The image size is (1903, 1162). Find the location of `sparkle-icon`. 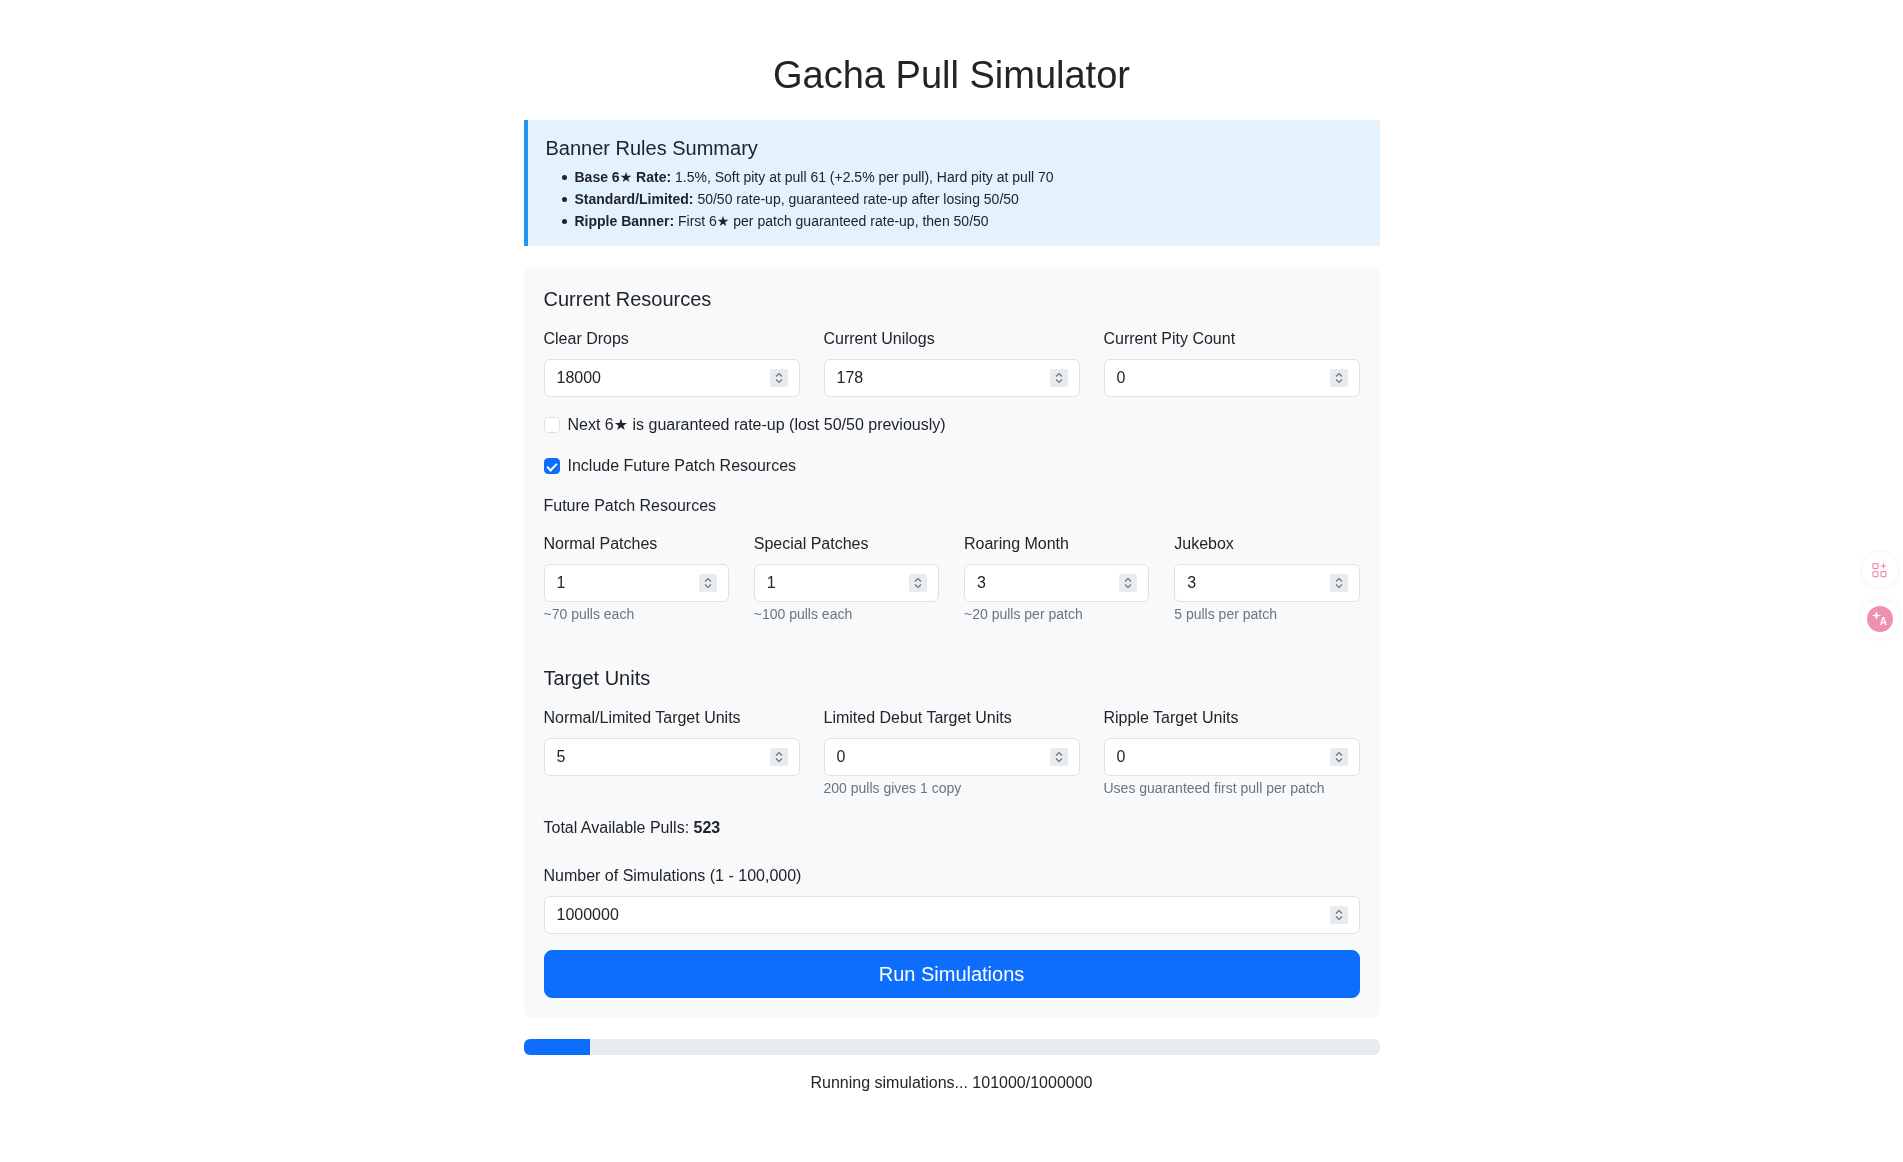

sparkle-icon is located at coordinates (1876, 615).